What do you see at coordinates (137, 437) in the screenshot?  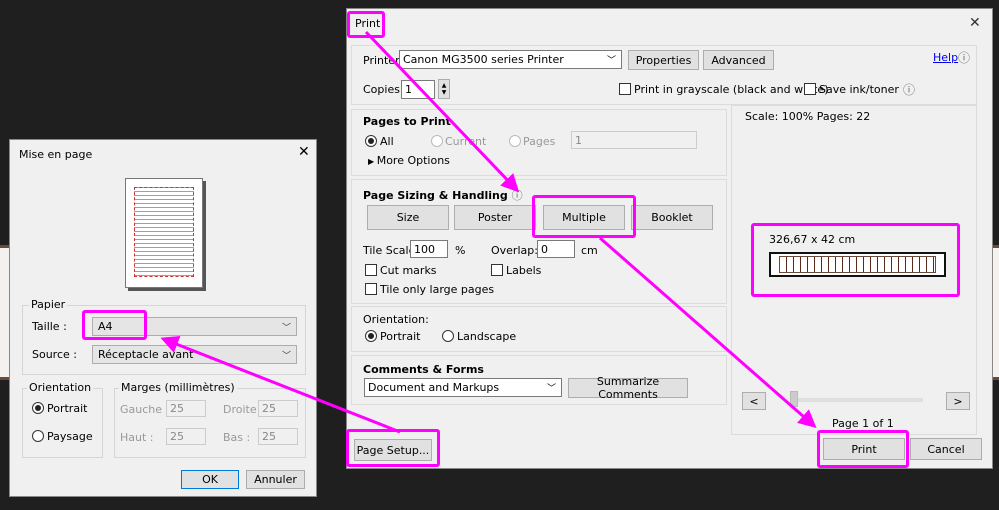 I see `haut-label: Haut :` at bounding box center [137, 437].